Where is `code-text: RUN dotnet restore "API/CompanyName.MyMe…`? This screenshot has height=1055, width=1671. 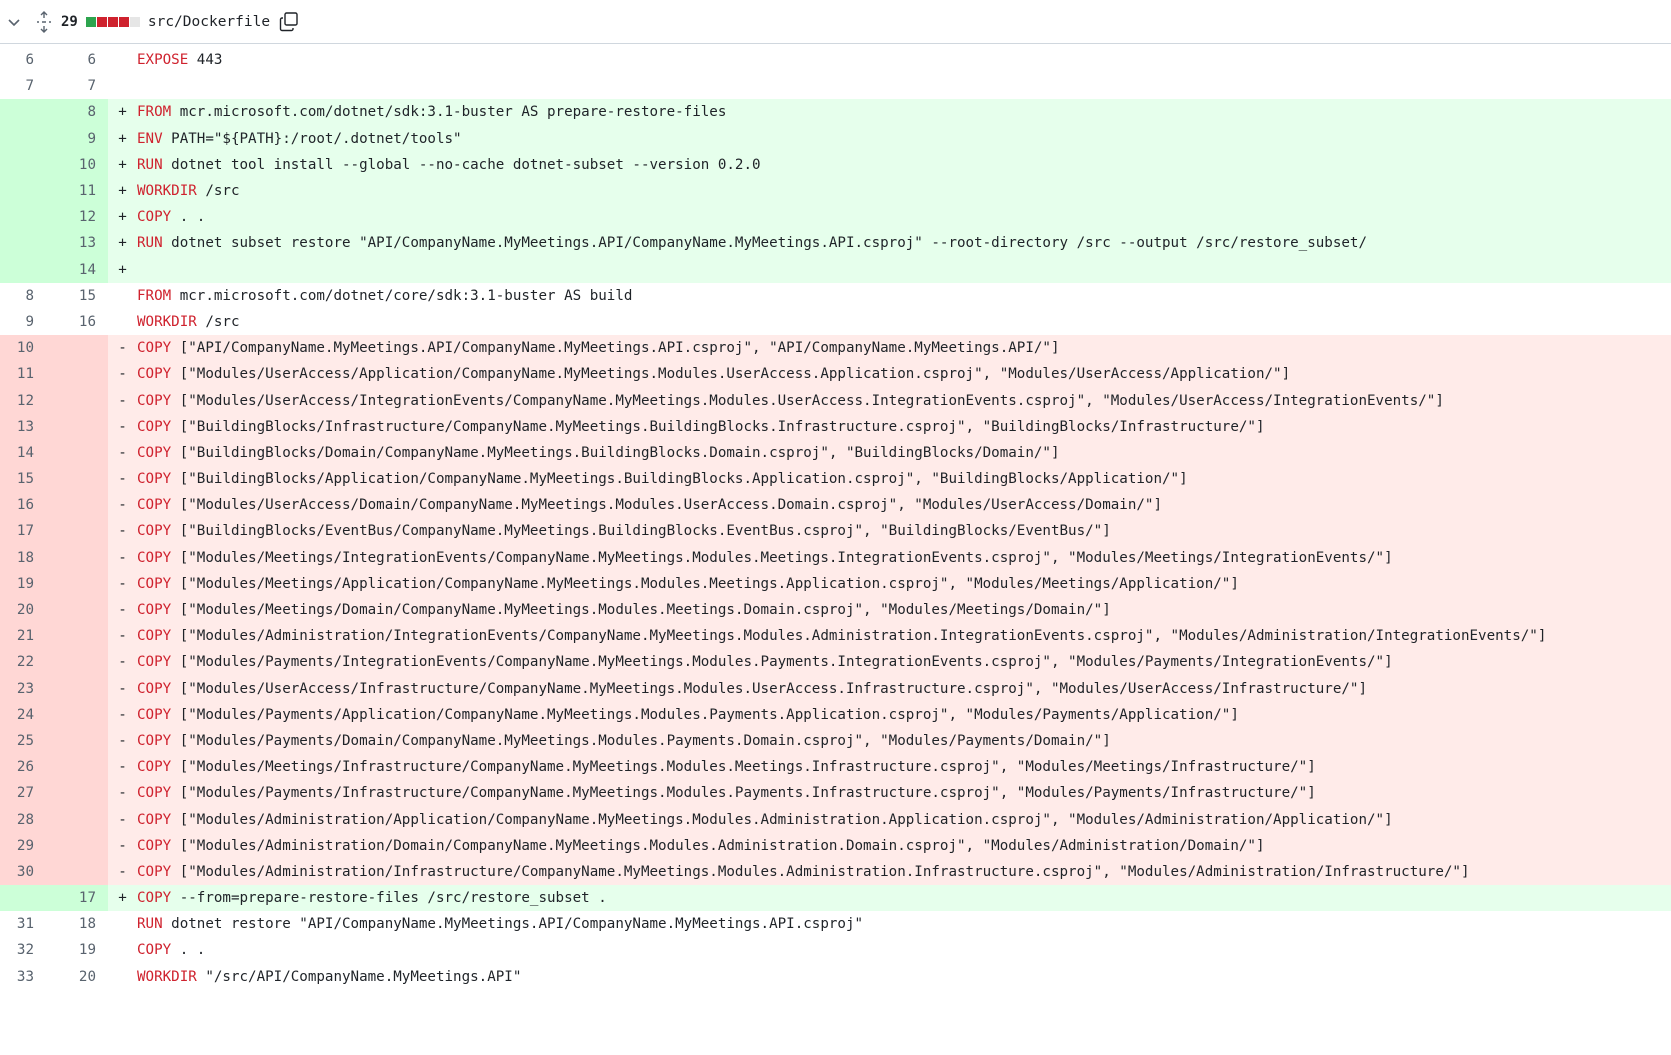 code-text: RUN dotnet restore "API/CompanyName.MyMe… is located at coordinates (904, 924).